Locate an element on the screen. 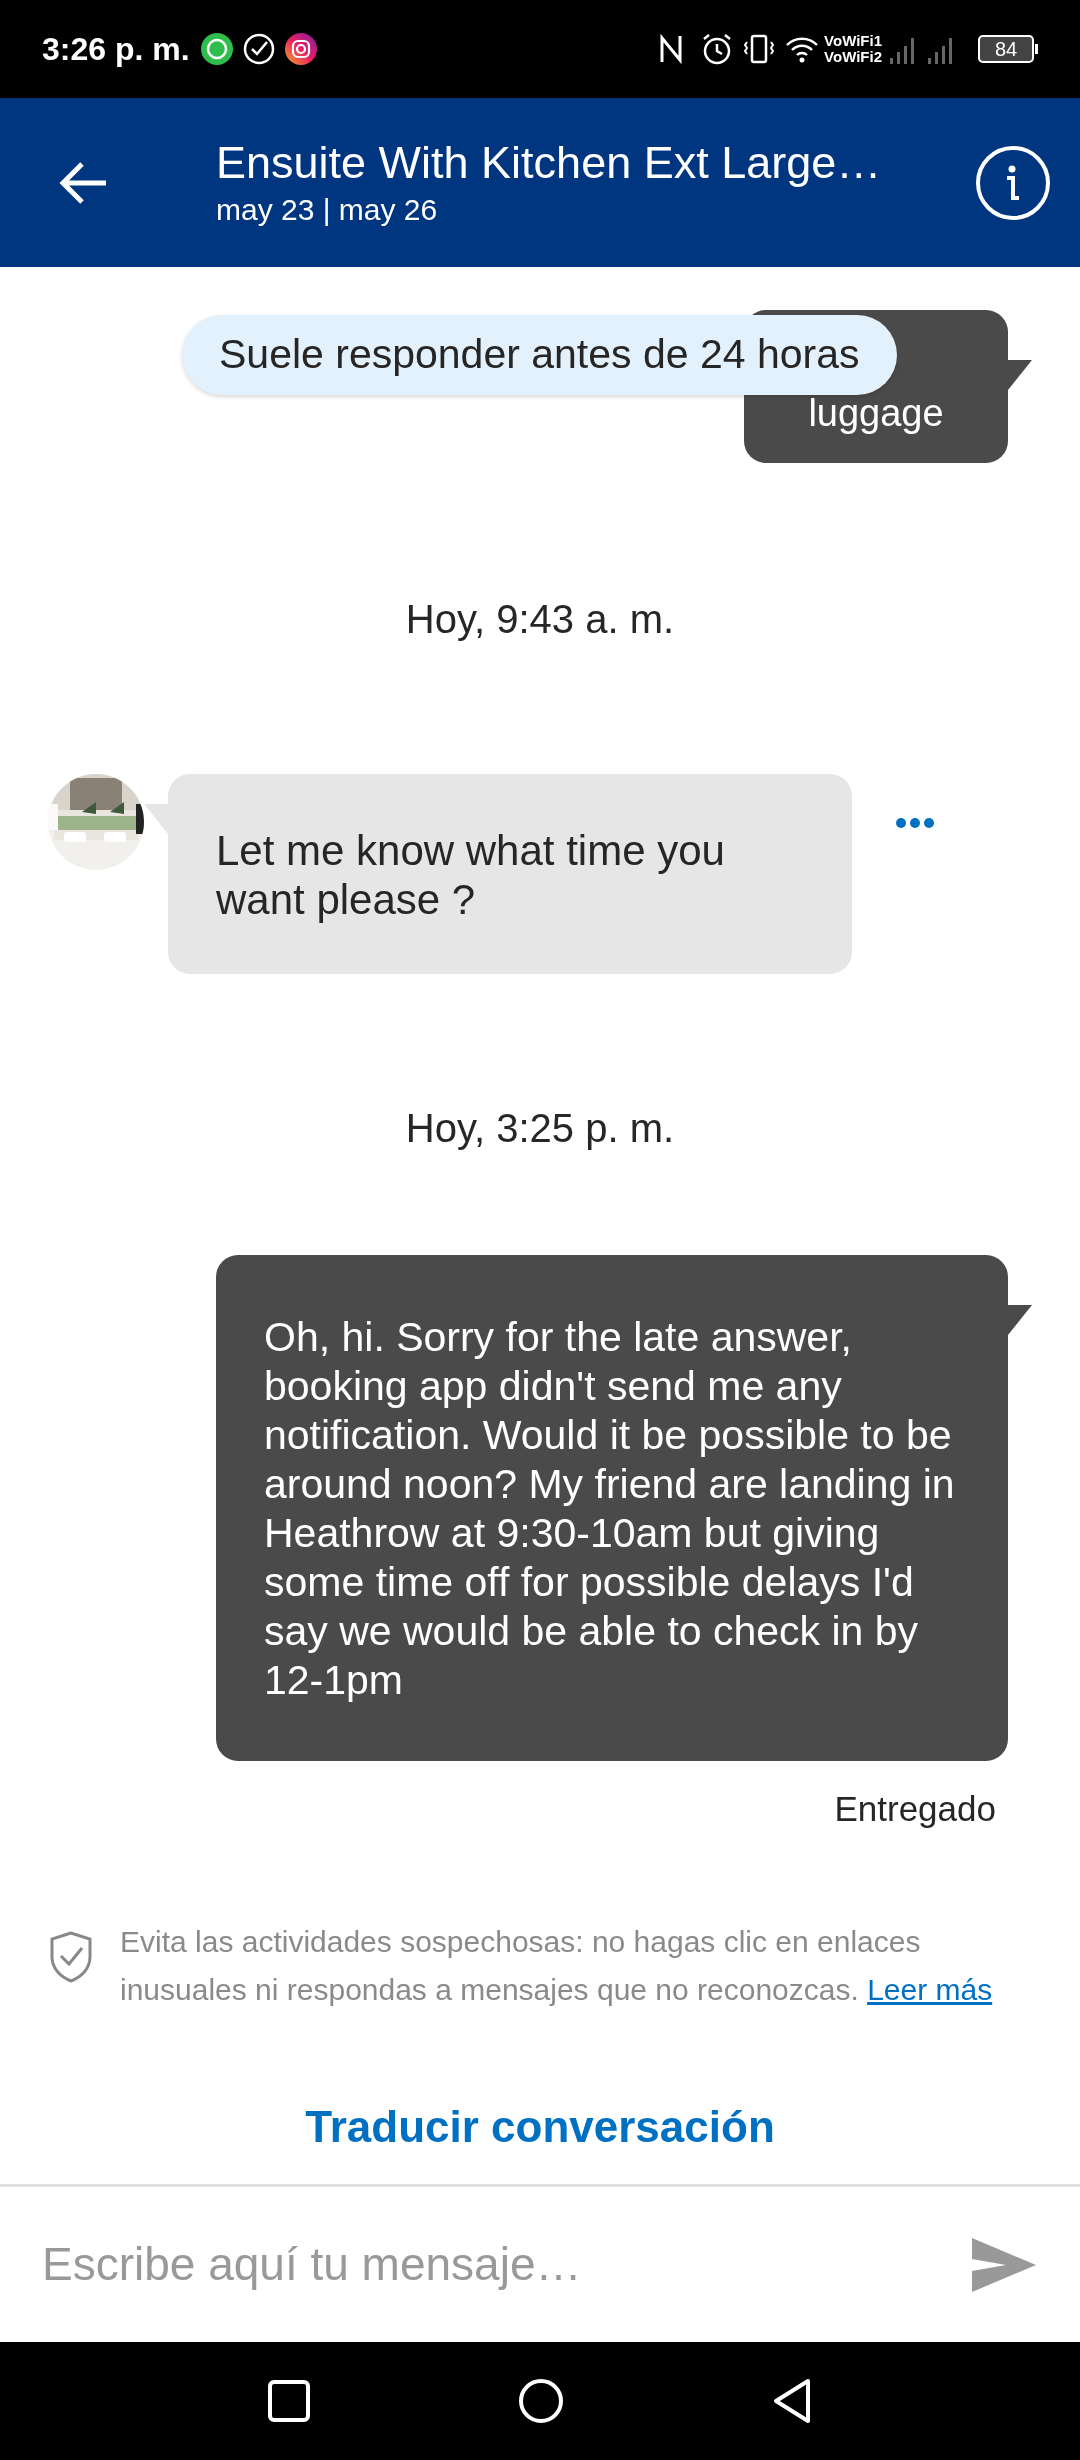  response-time-notice: Suele responder antes de 24 horas is located at coordinates (539, 355).